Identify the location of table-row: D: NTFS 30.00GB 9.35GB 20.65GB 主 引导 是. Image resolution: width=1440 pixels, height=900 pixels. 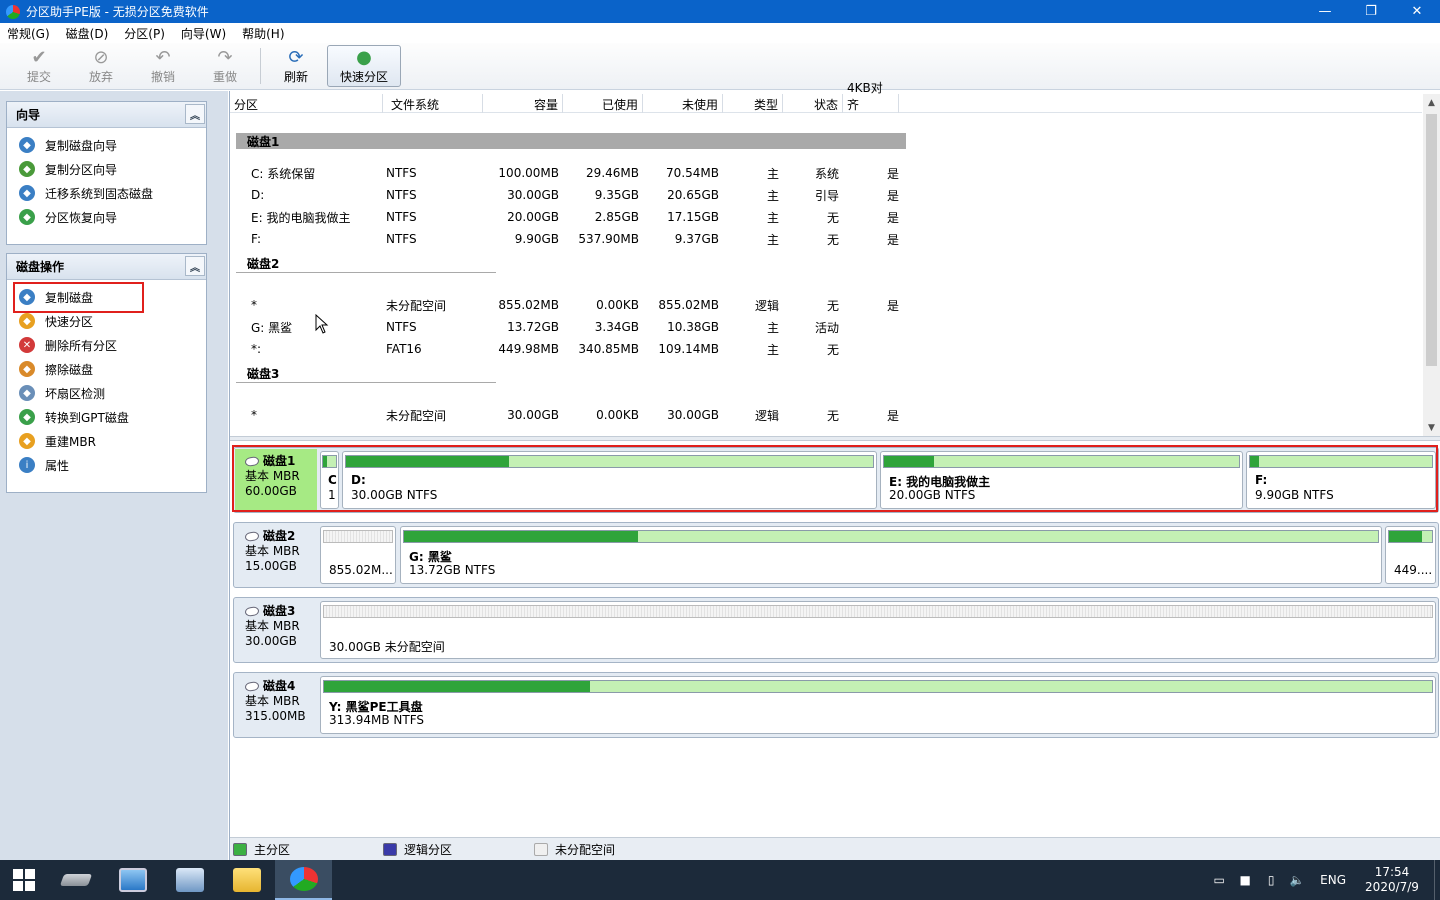
(566, 195).